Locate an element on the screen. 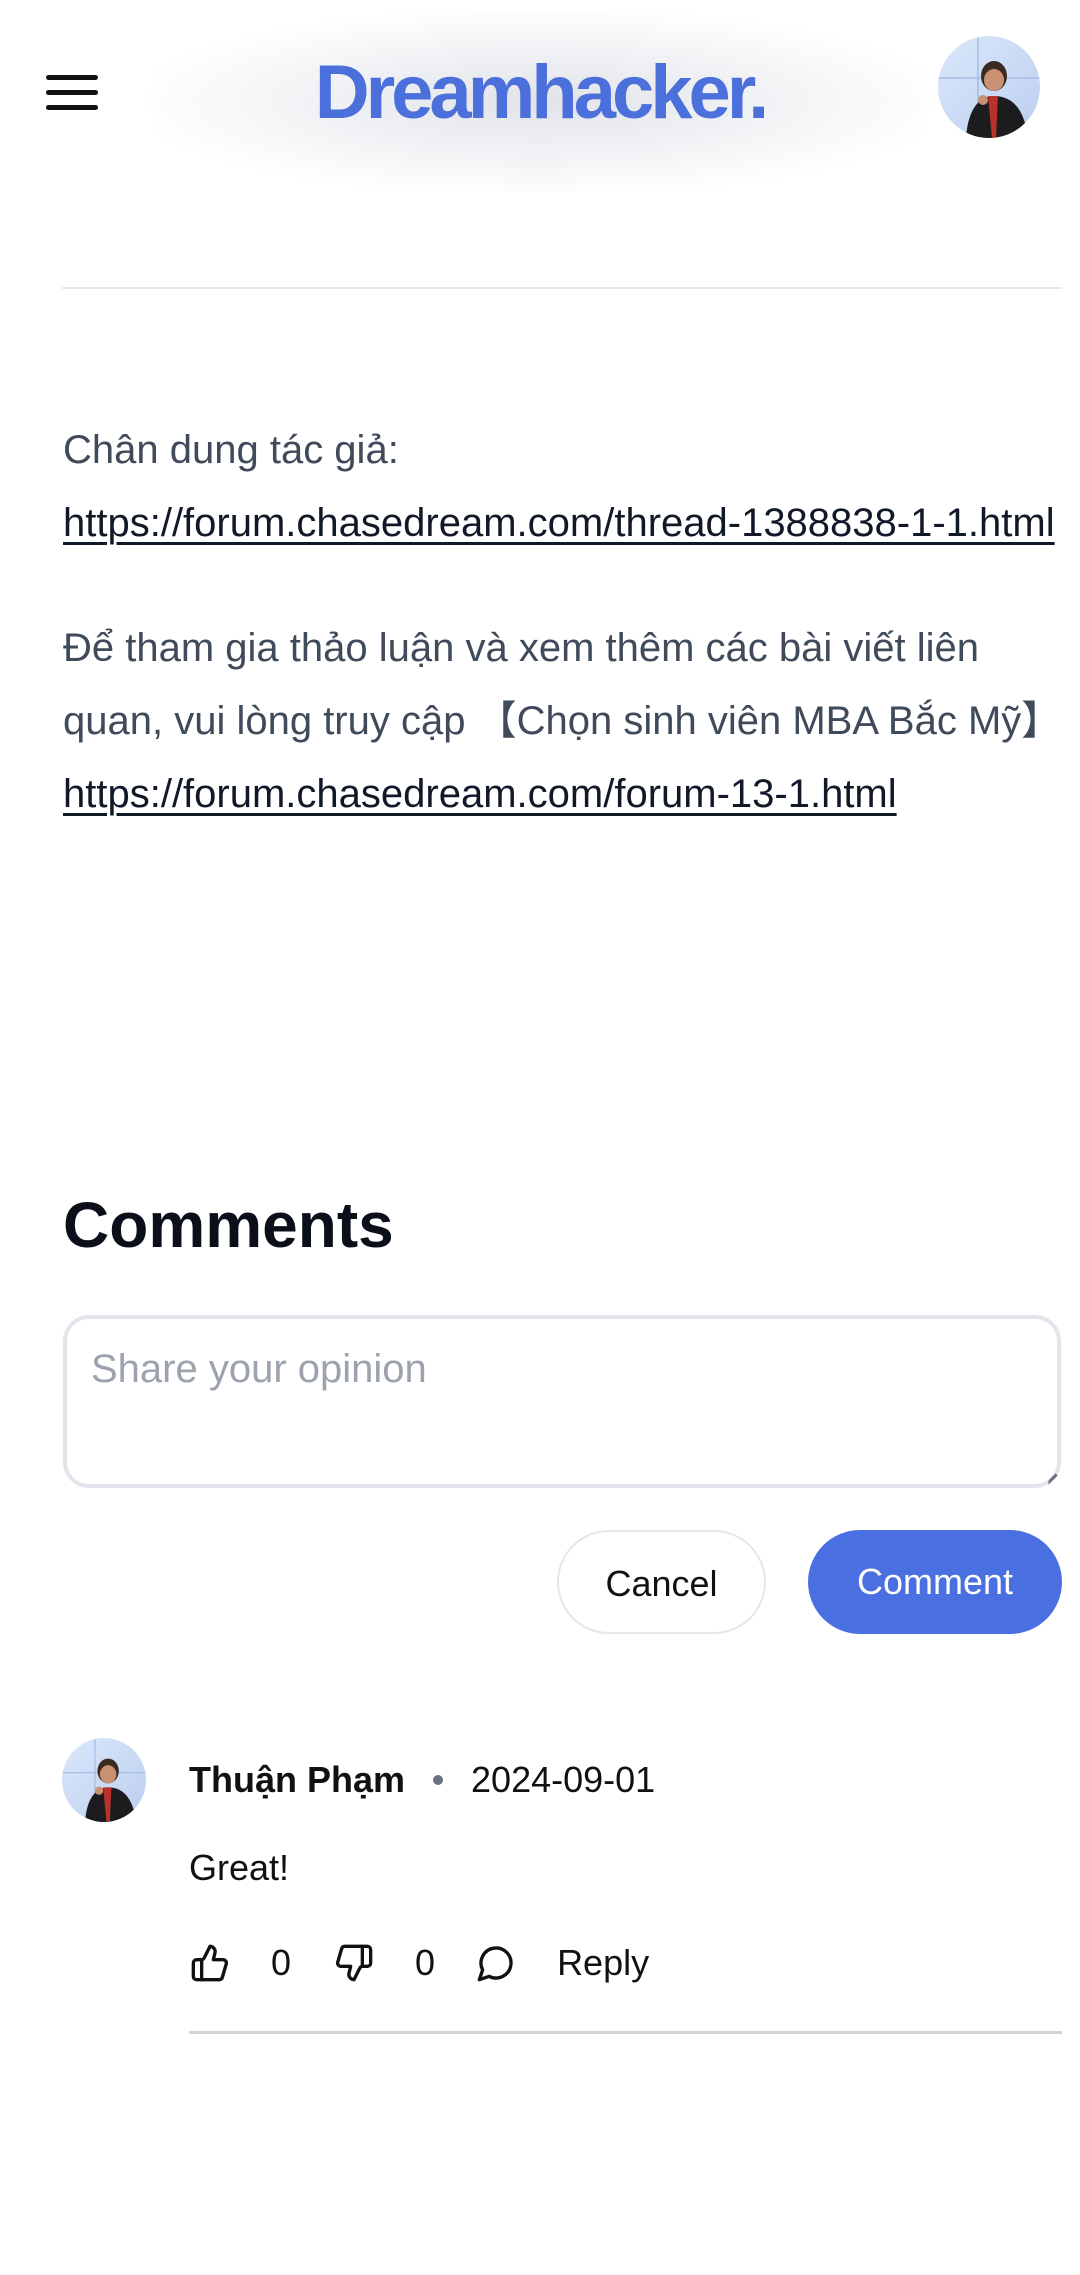 The image size is (1080, 2275). author-portrait-label: Chân dung tác giả: is located at coordinates (231, 450).